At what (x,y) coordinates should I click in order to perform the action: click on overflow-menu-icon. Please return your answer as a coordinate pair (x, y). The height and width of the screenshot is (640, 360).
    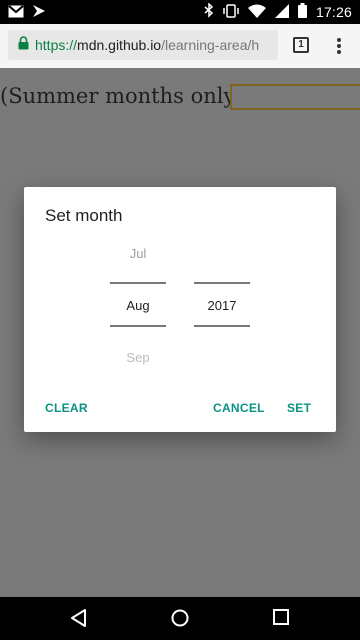
    Looking at the image, I should click on (339, 46).